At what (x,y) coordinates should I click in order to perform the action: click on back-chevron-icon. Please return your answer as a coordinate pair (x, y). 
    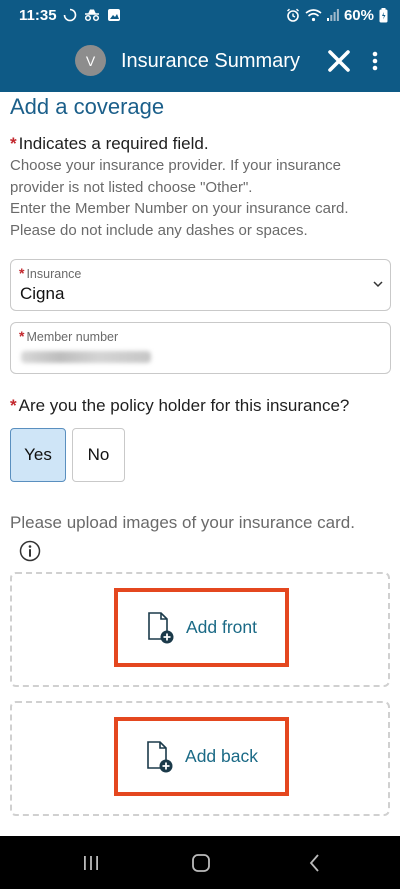
    Looking at the image, I should click on (314, 863).